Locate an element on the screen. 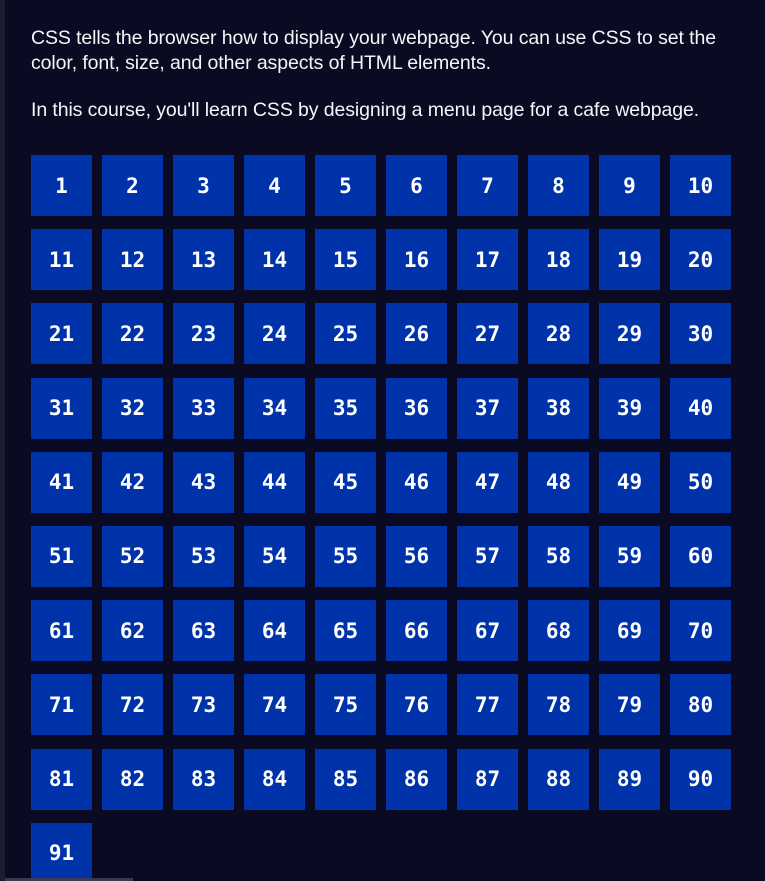  grid-cell: 11 is located at coordinates (61, 260).